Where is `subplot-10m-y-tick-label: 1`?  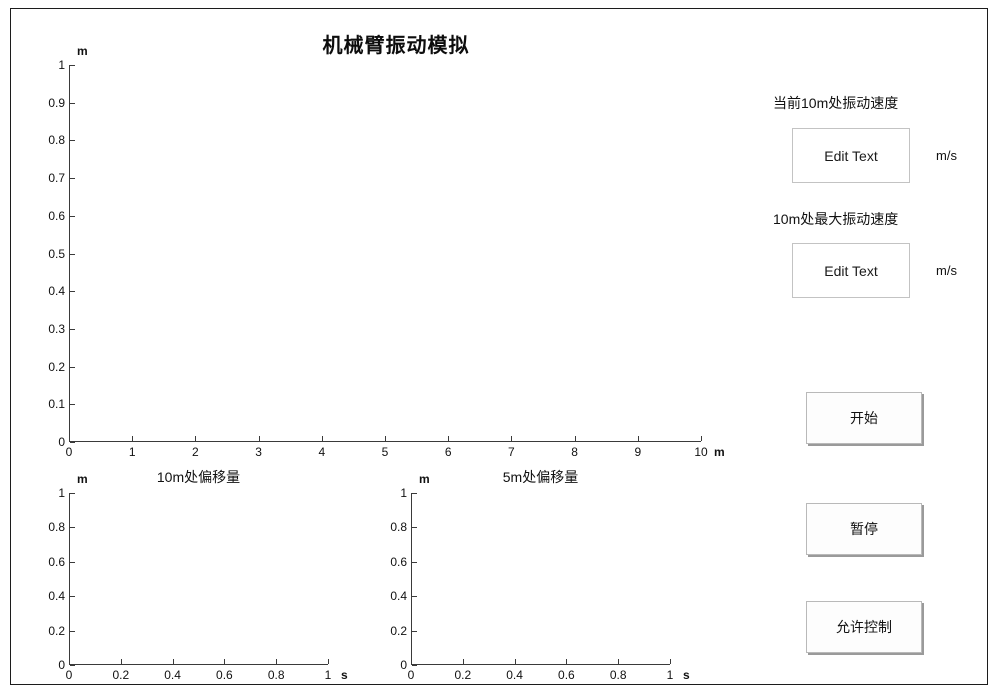
subplot-10m-y-tick-label: 1 is located at coordinates (61, 493).